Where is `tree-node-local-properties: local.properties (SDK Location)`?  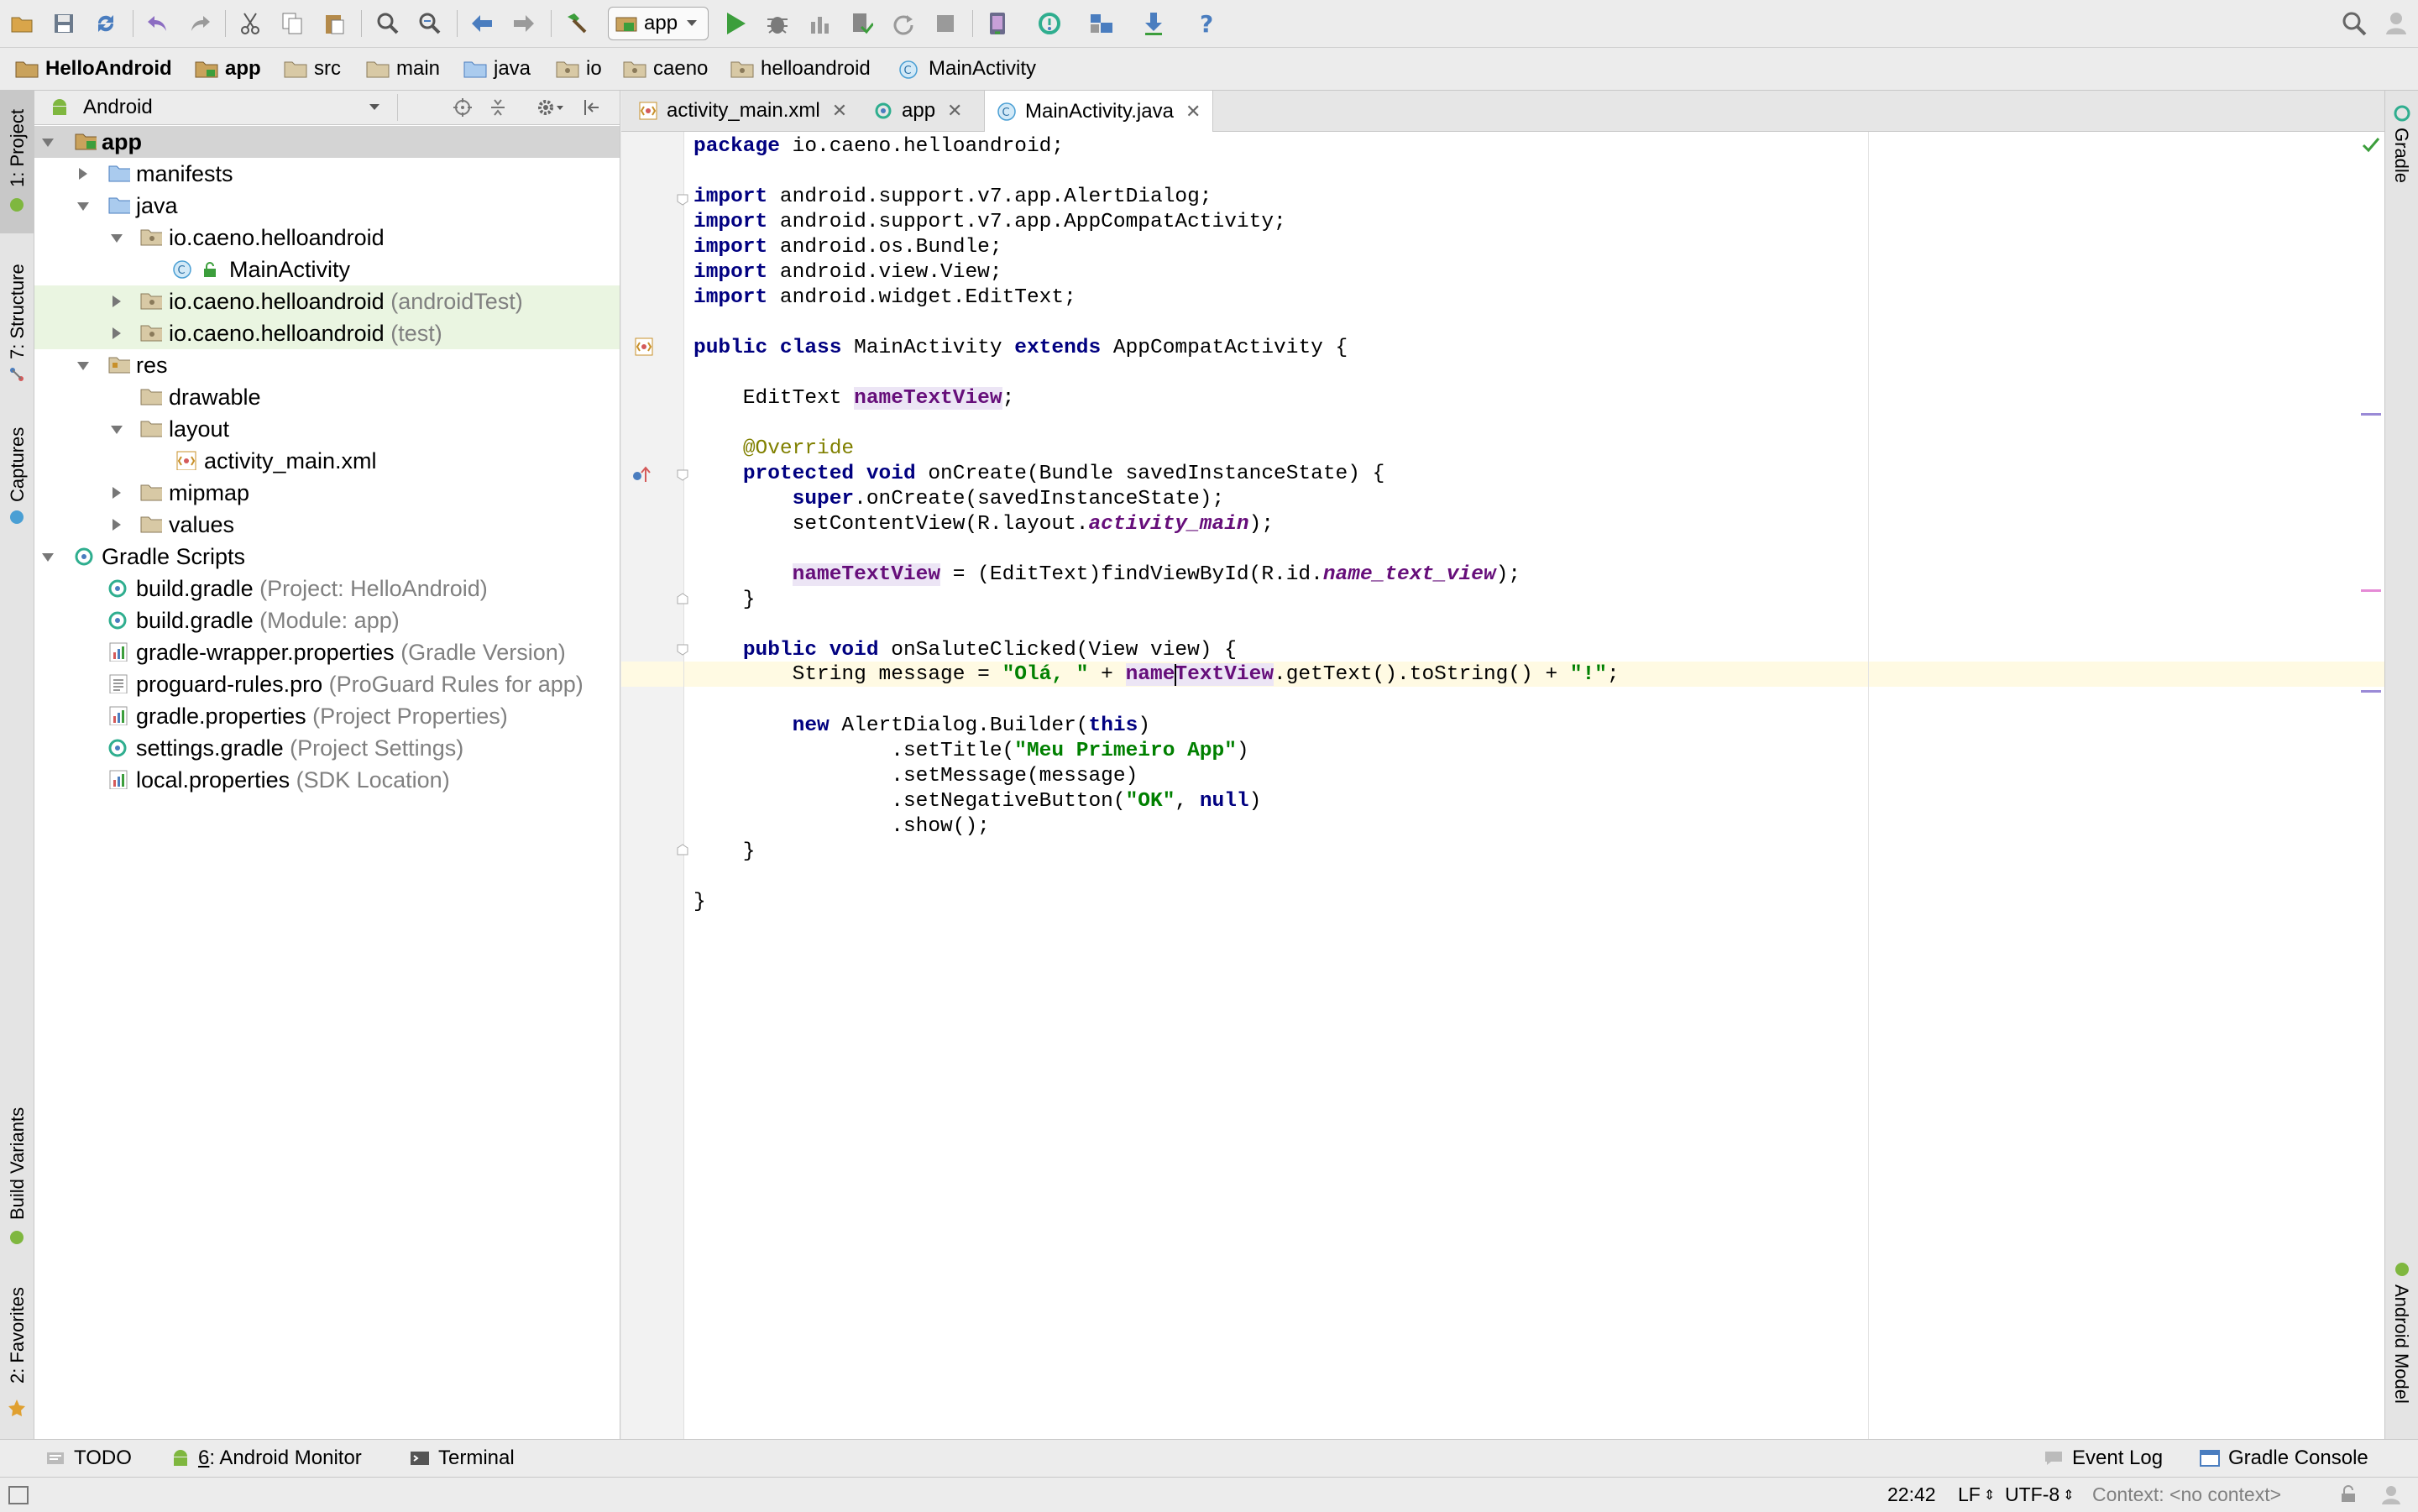 tree-node-local-properties: local.properties (SDK Location) is located at coordinates (327, 780).